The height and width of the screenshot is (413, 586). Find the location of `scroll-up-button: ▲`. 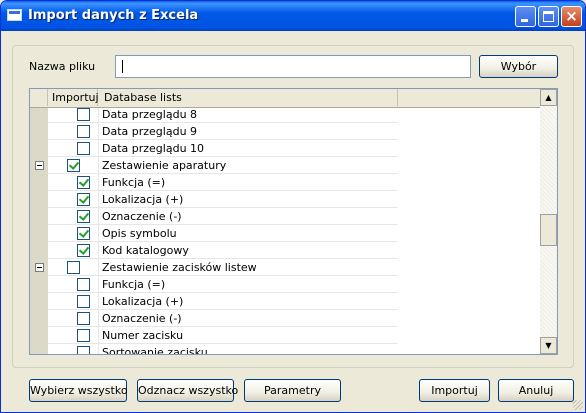

scroll-up-button: ▲ is located at coordinates (548, 97).